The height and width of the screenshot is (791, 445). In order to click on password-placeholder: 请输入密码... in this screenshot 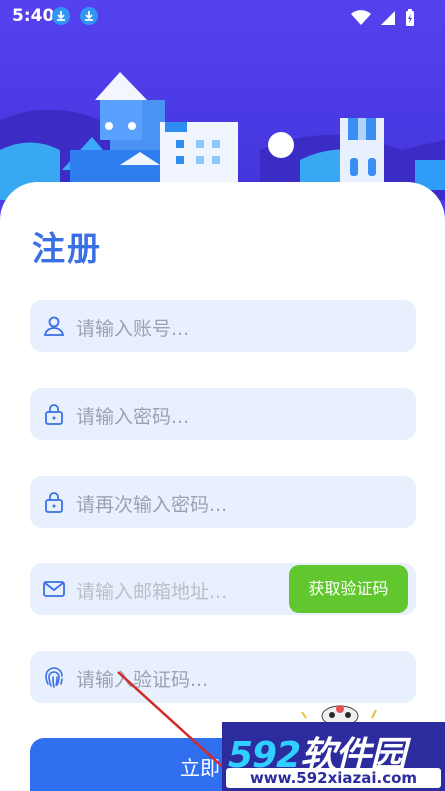, I will do `click(133, 417)`.